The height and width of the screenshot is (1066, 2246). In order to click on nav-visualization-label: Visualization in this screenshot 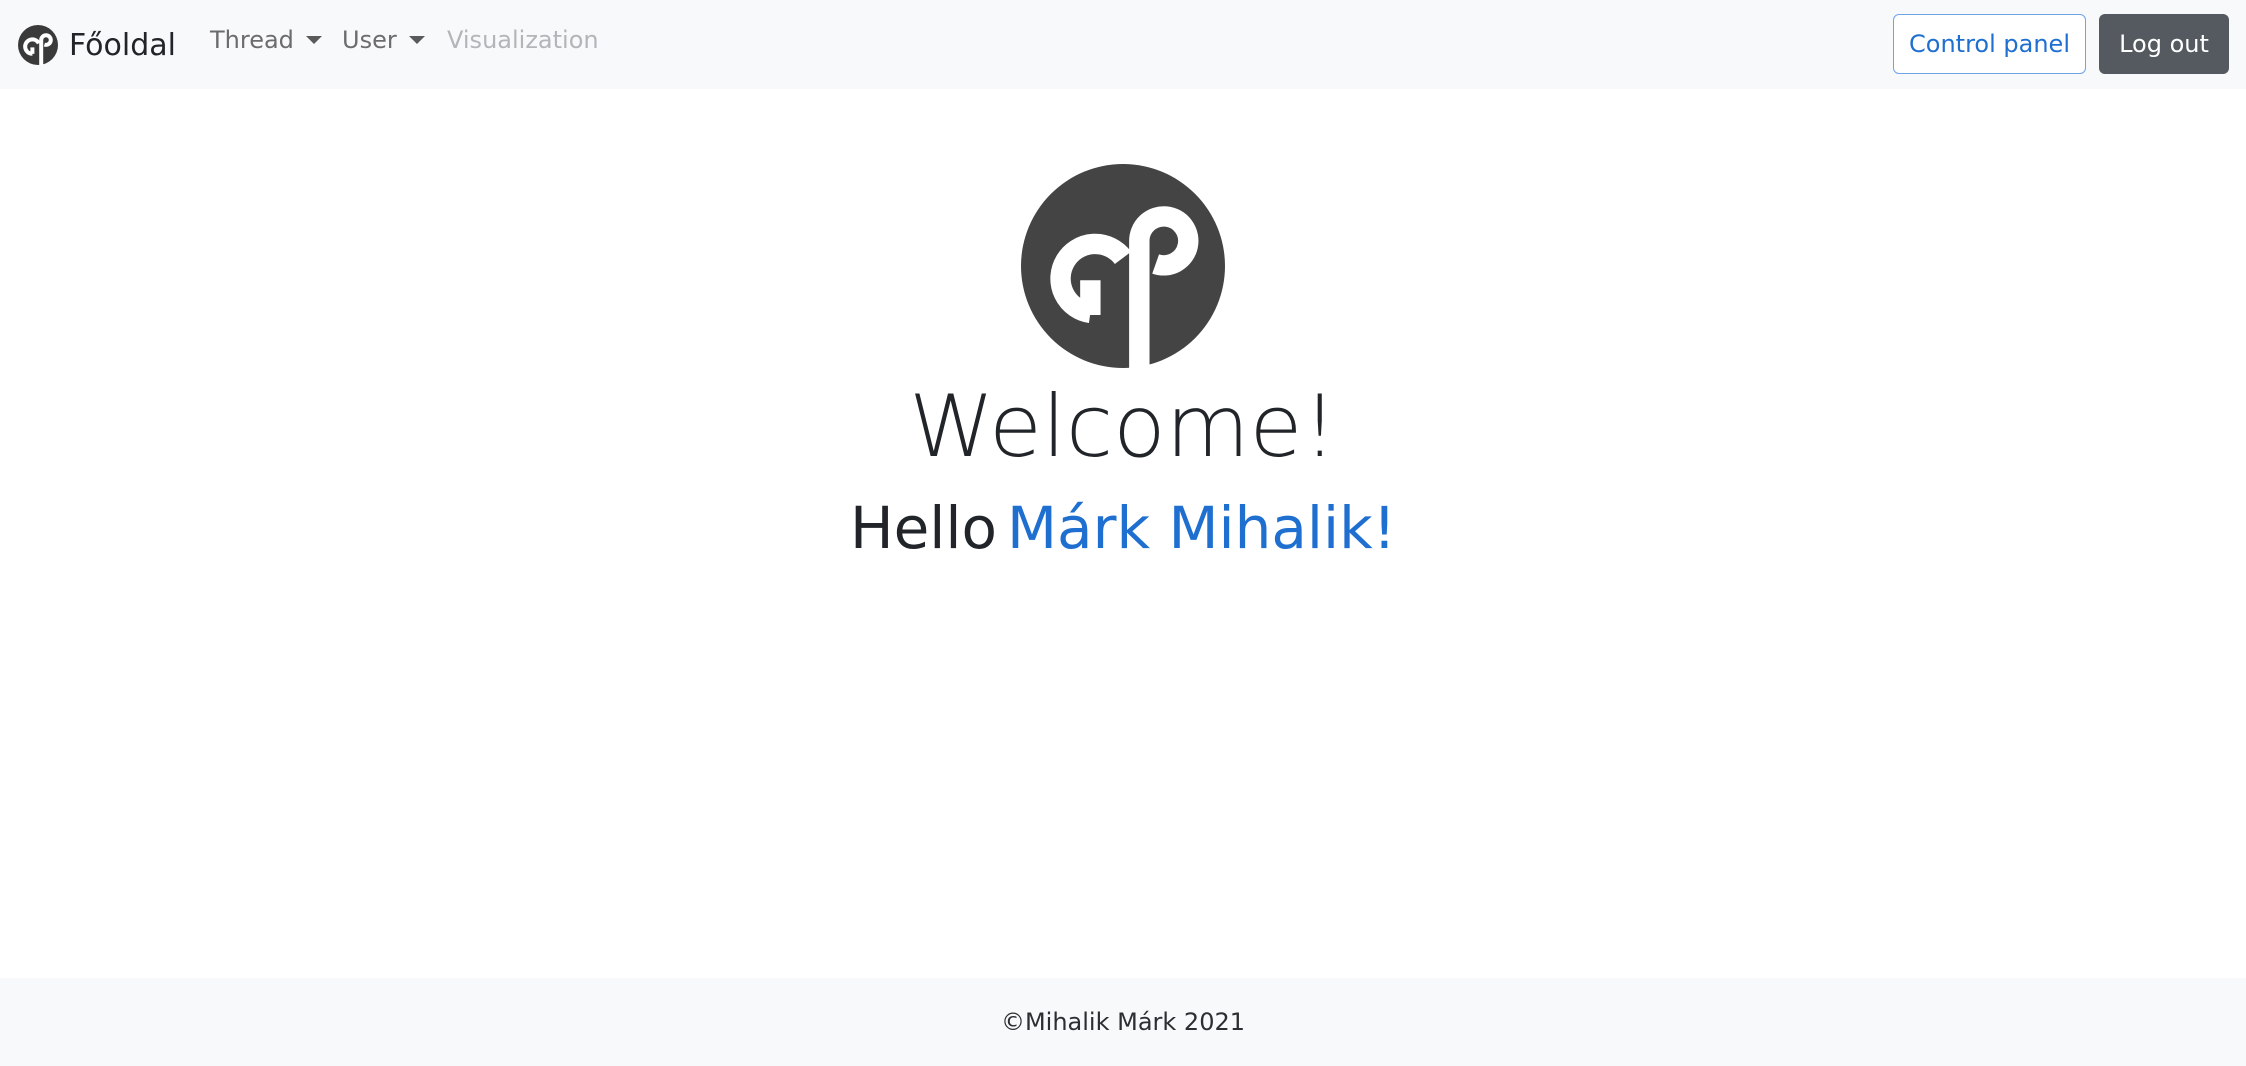, I will do `click(523, 40)`.